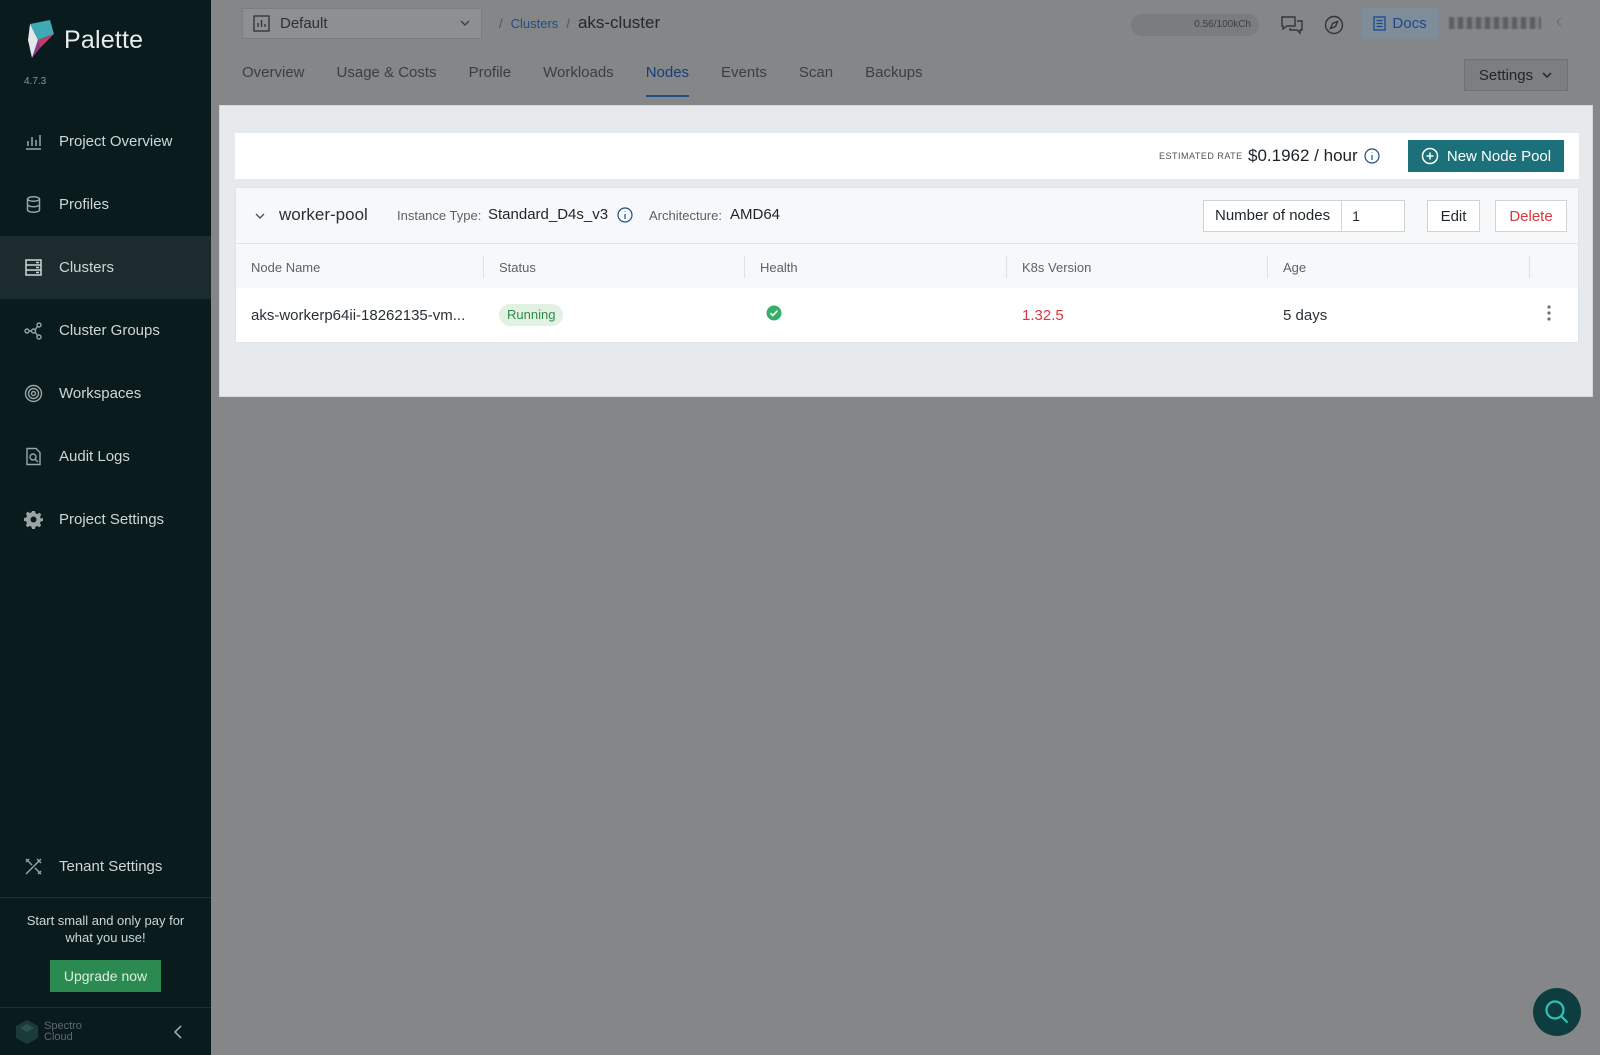 The height and width of the screenshot is (1055, 1600). What do you see at coordinates (1043, 315) in the screenshot?
I see `k8s-version-cell: 1.32.5` at bounding box center [1043, 315].